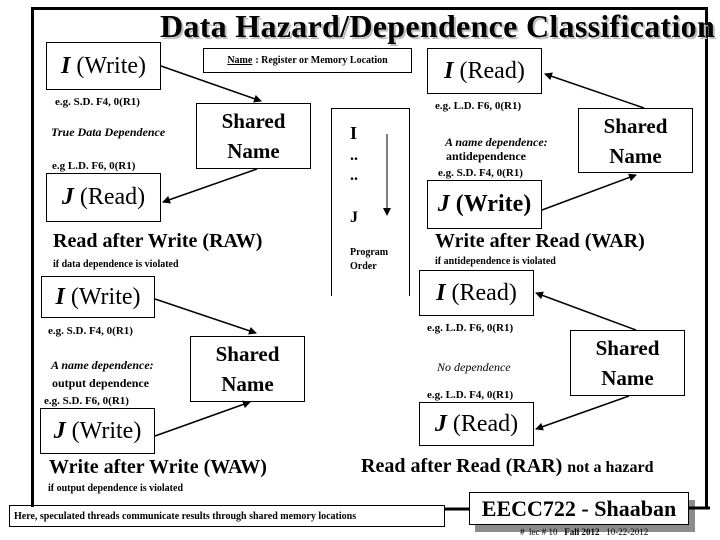  What do you see at coordinates (443, 204) in the screenshot?
I see `war-j-var: J` at bounding box center [443, 204].